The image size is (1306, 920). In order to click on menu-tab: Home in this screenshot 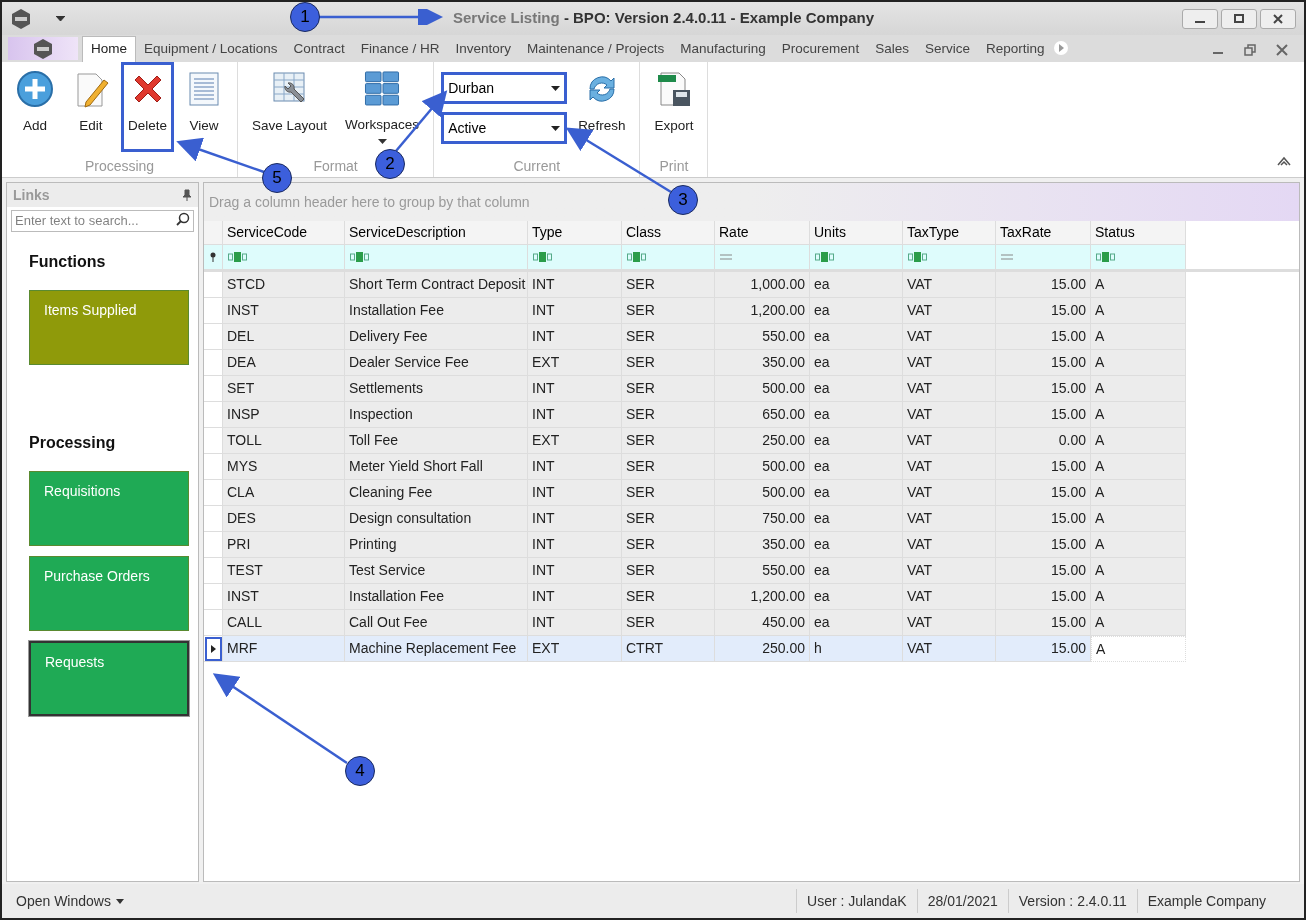, I will do `click(109, 49)`.